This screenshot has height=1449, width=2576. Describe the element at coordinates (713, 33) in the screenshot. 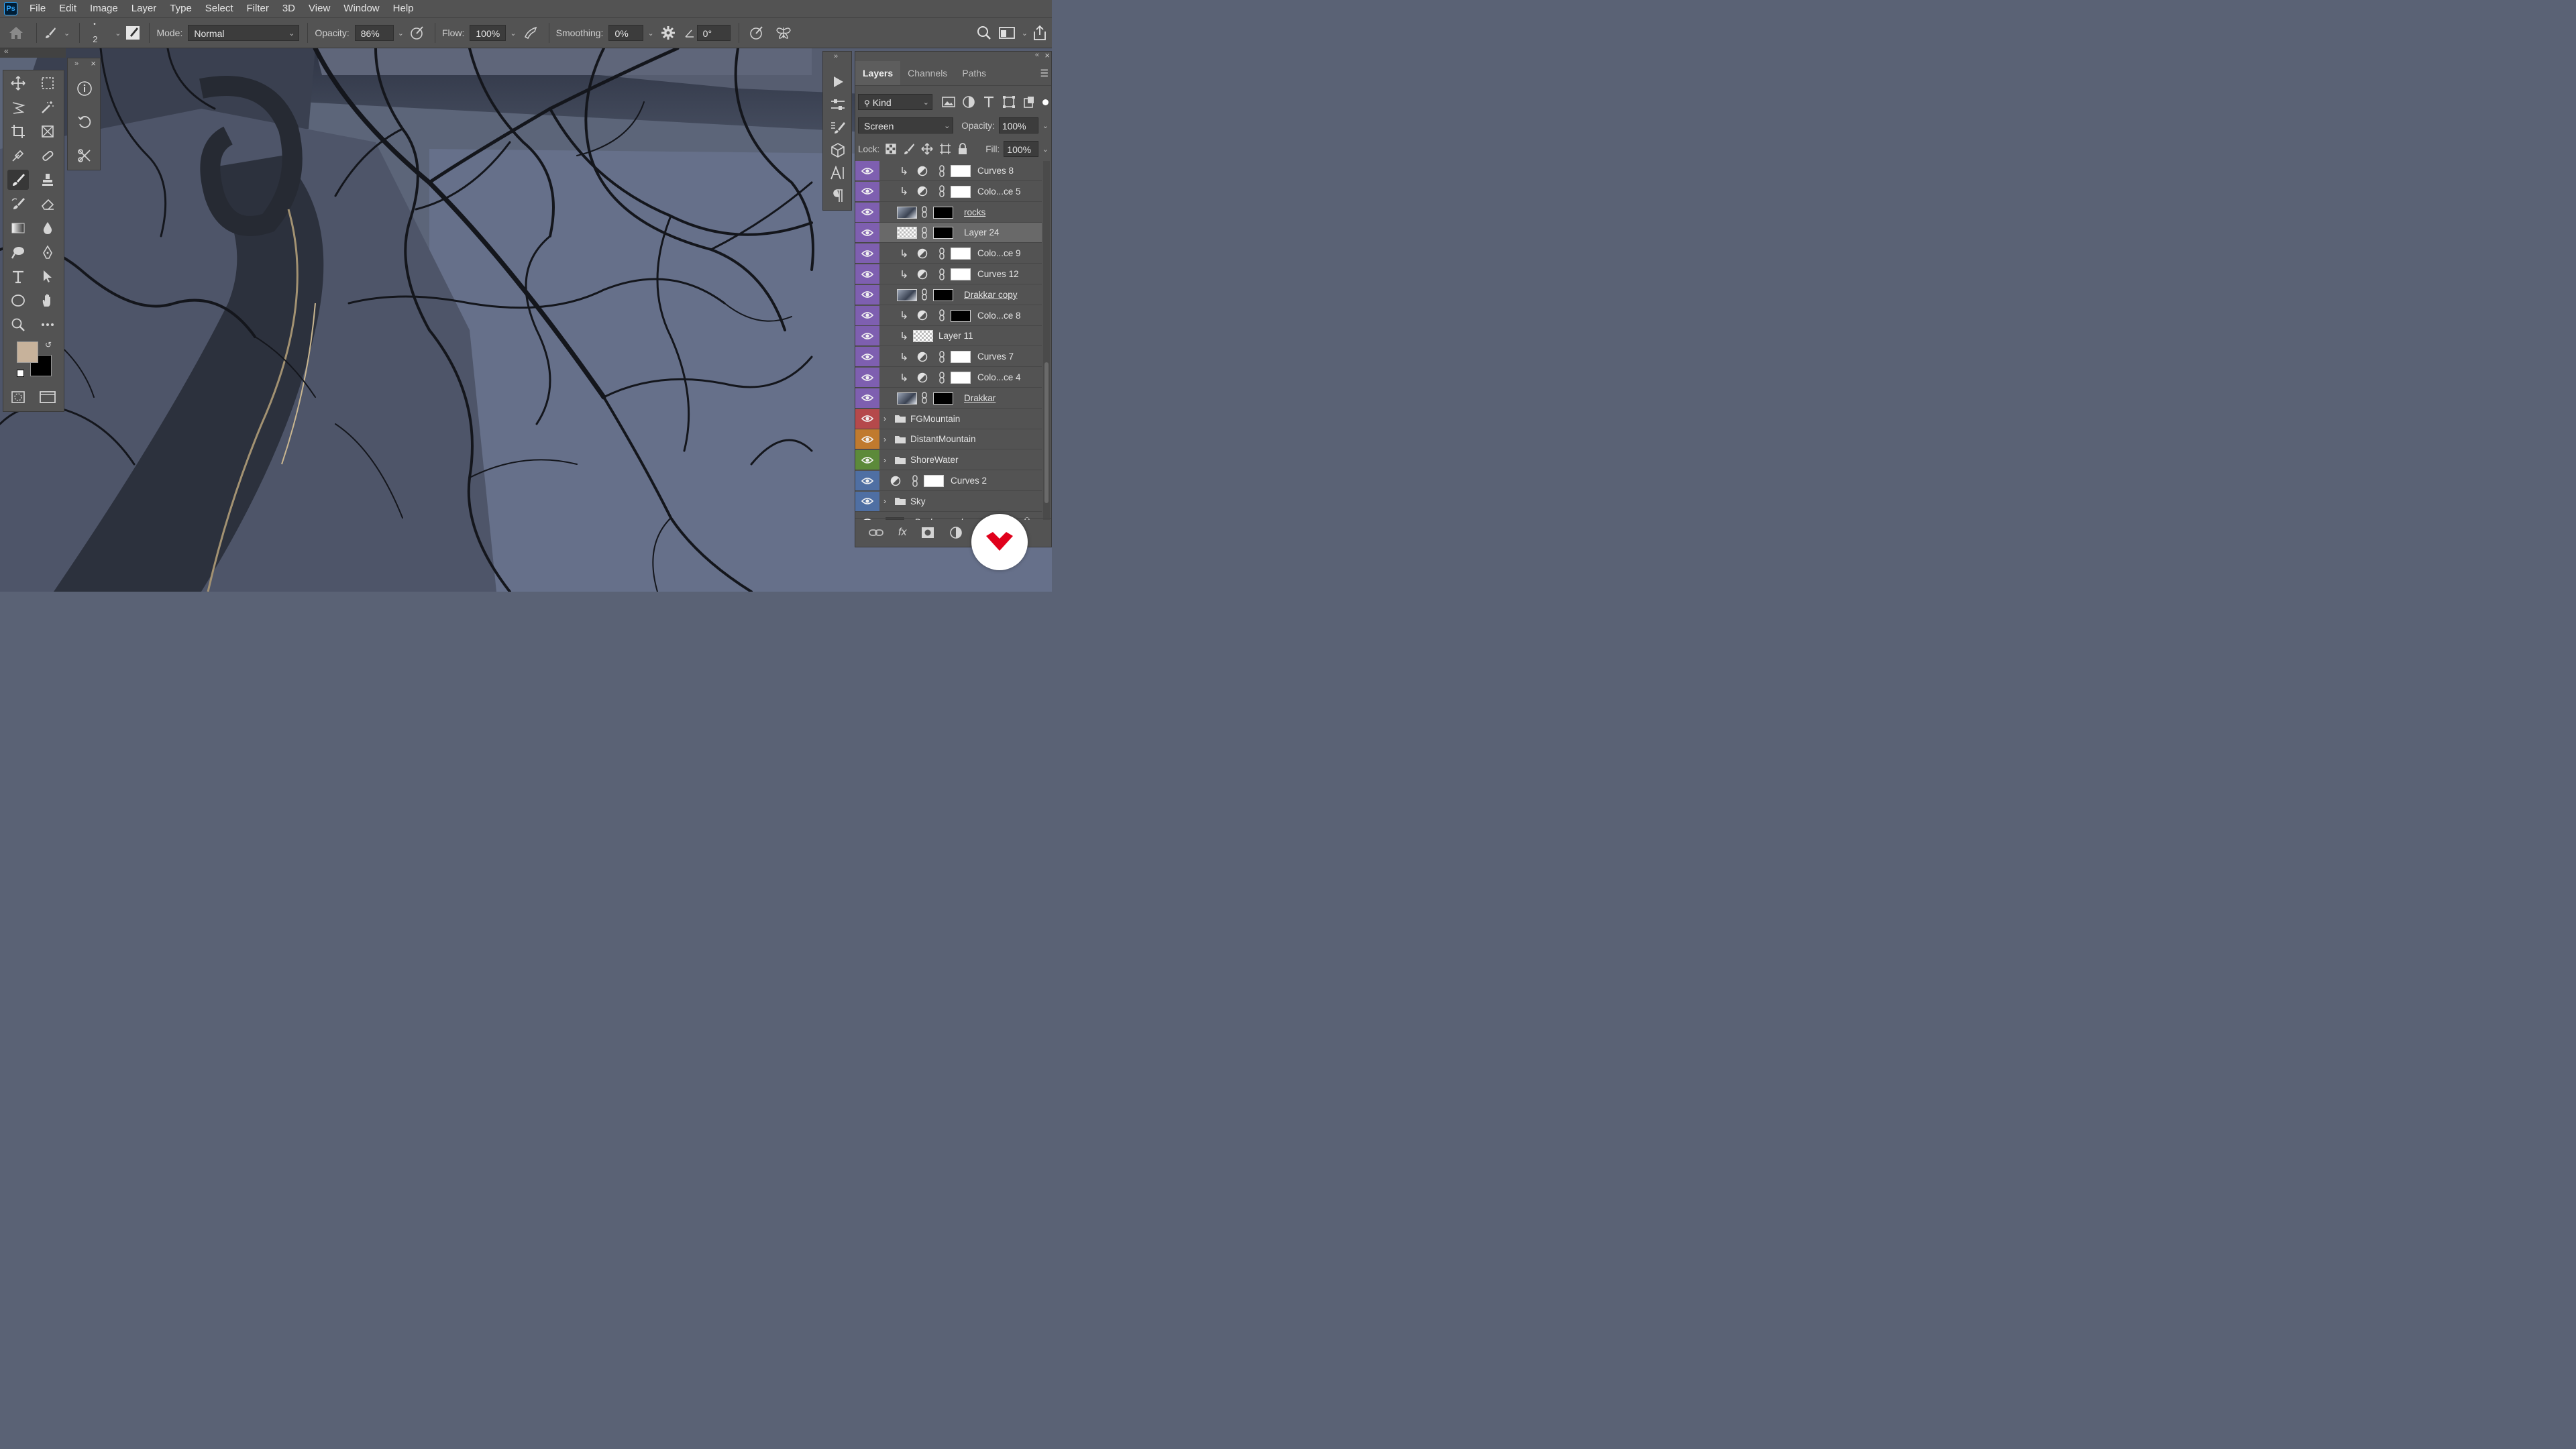

I see `angle-field: 0°` at that location.